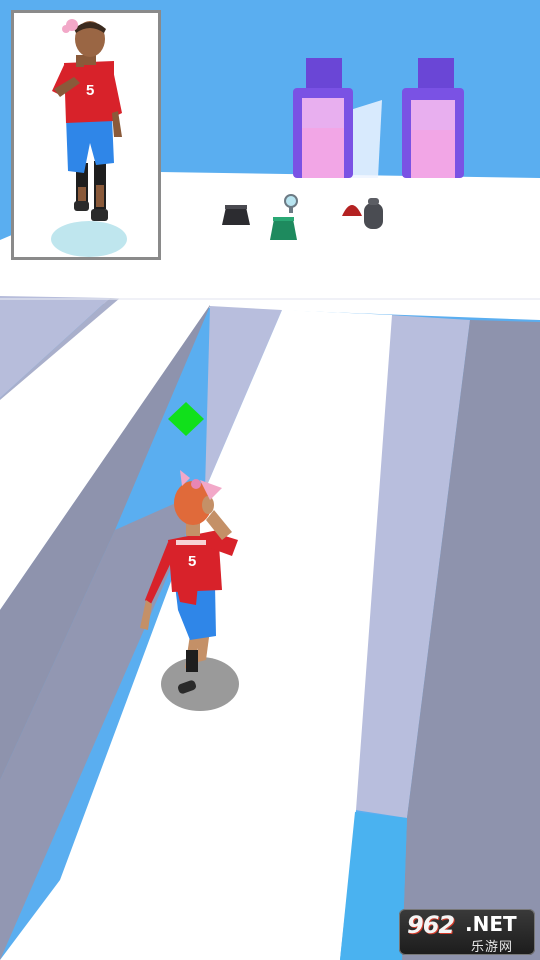 This screenshot has width=540, height=960. What do you see at coordinates (90, 90) in the screenshot?
I see `preview-jersey-number: 5` at bounding box center [90, 90].